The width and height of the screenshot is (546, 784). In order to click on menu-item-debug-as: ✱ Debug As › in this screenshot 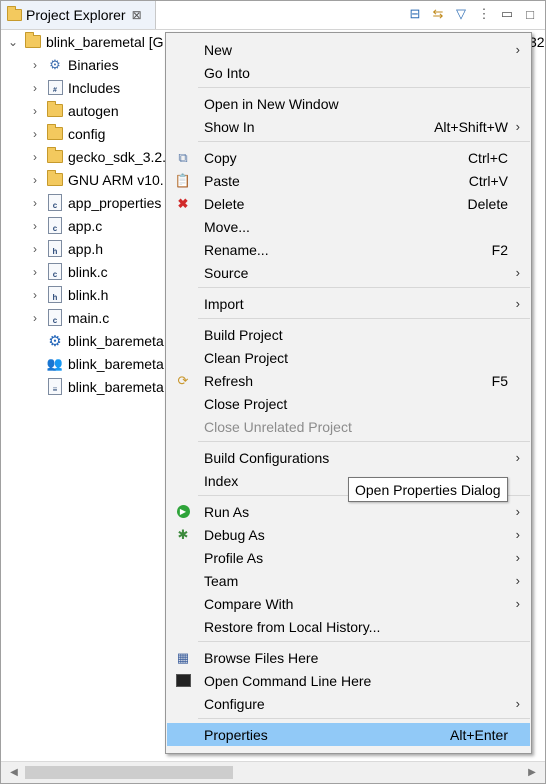, I will do `click(348, 534)`.